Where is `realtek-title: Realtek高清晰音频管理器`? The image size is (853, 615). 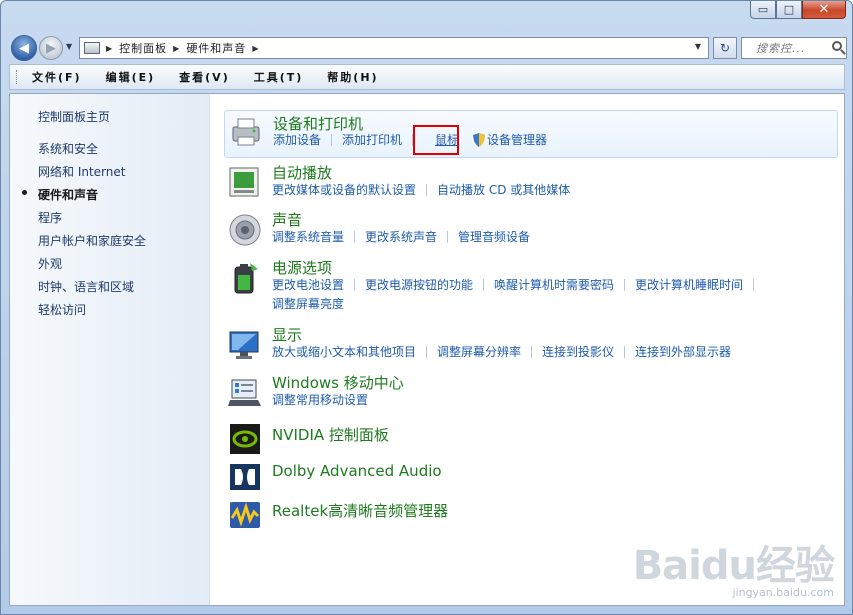 realtek-title: Realtek高清晰音频管理器 is located at coordinates (360, 510).